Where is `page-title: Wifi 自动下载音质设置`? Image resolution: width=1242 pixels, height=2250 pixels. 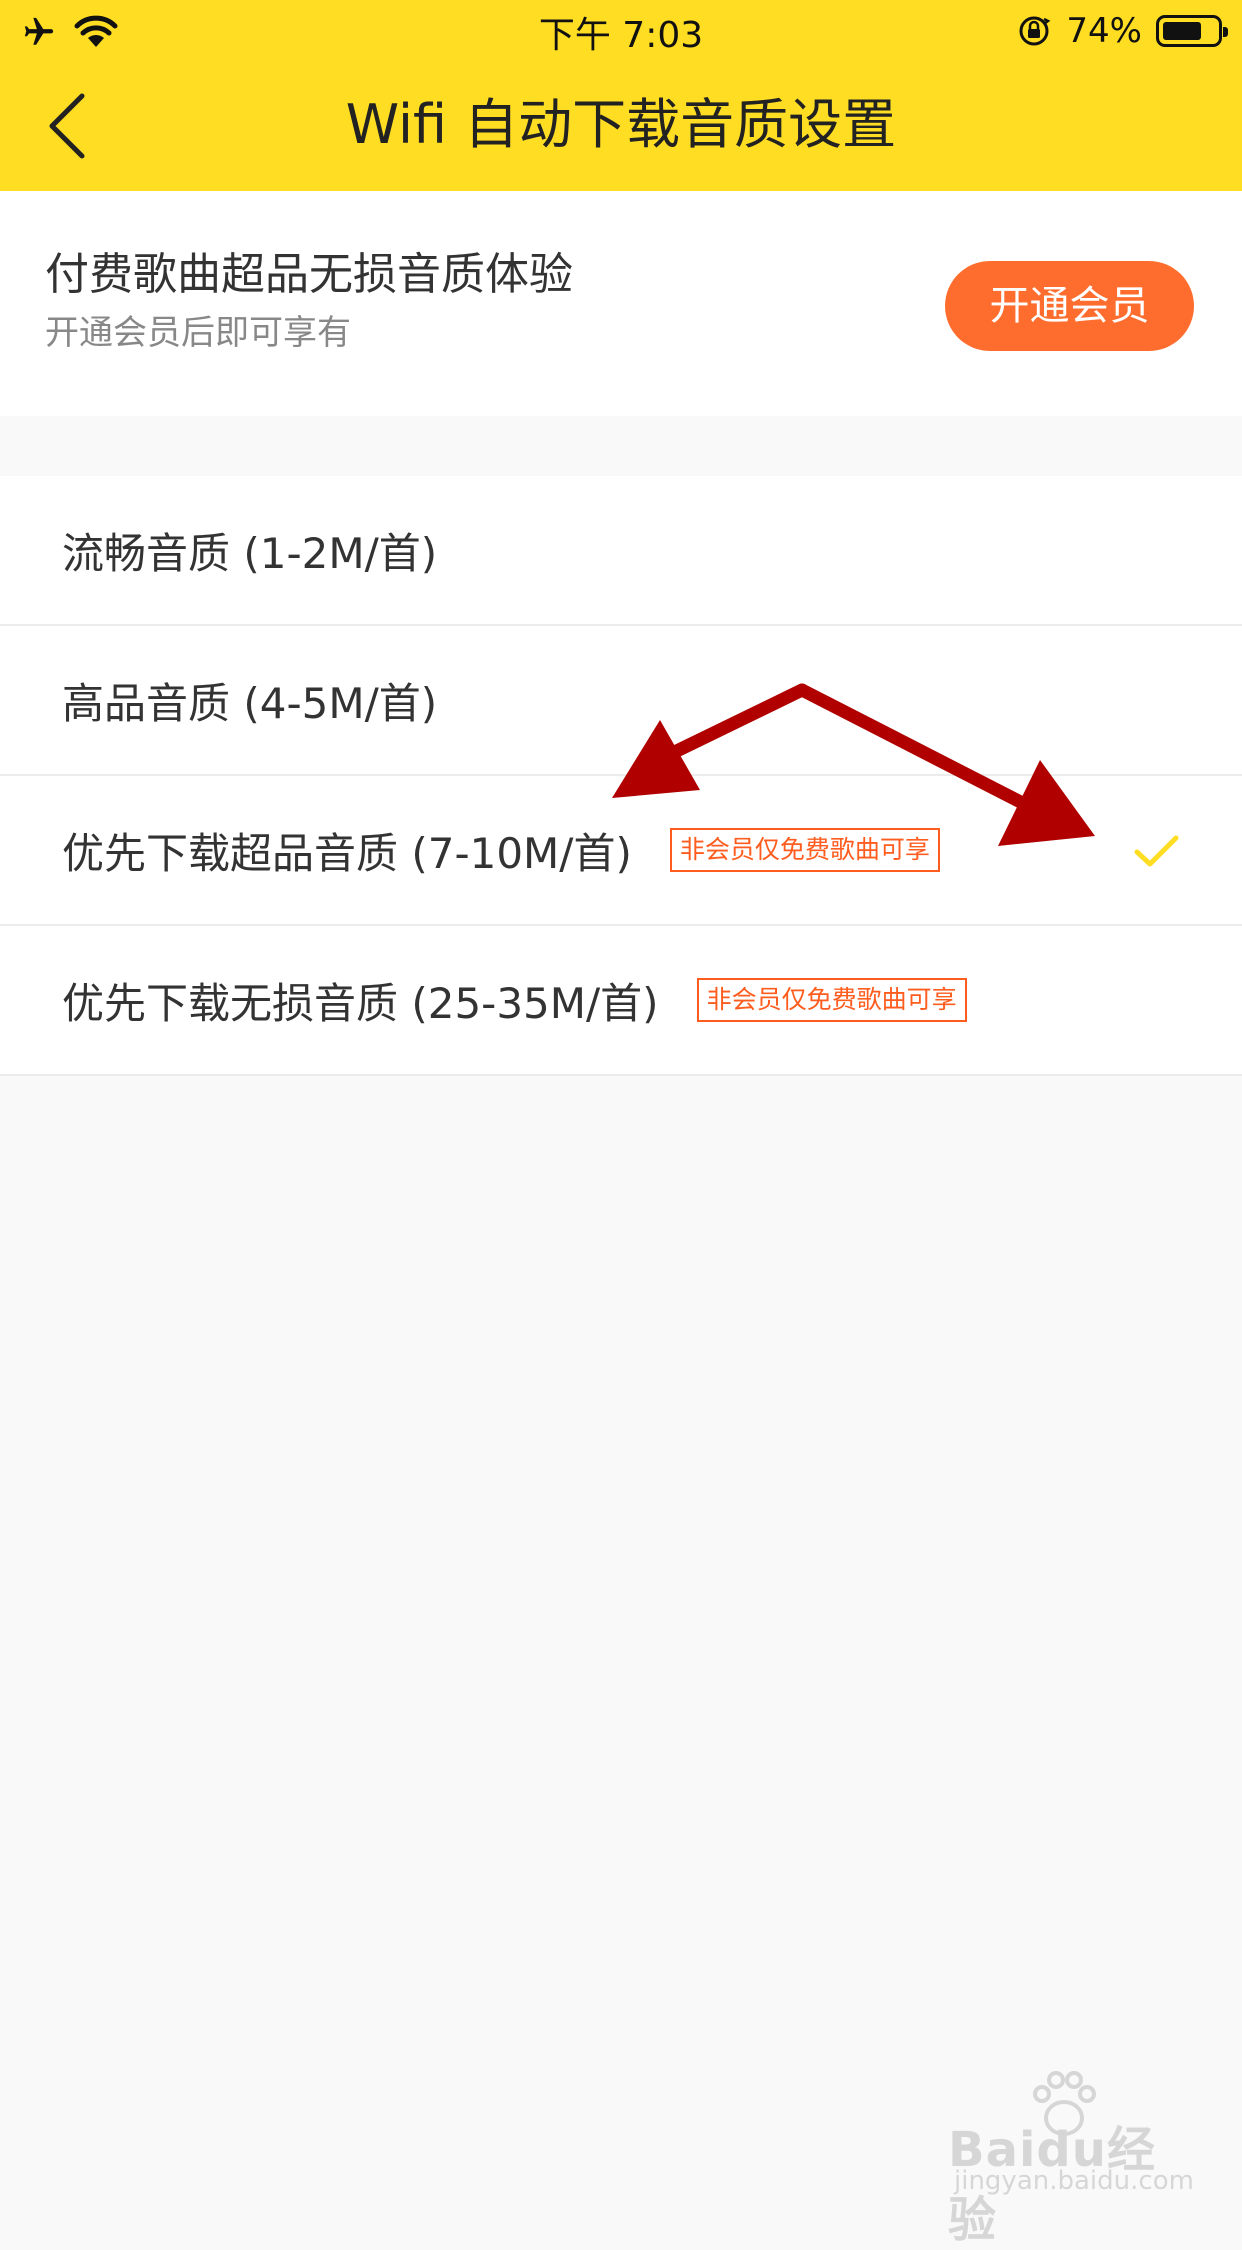
page-title: Wifi 自动下载音质设置 is located at coordinates (621, 124).